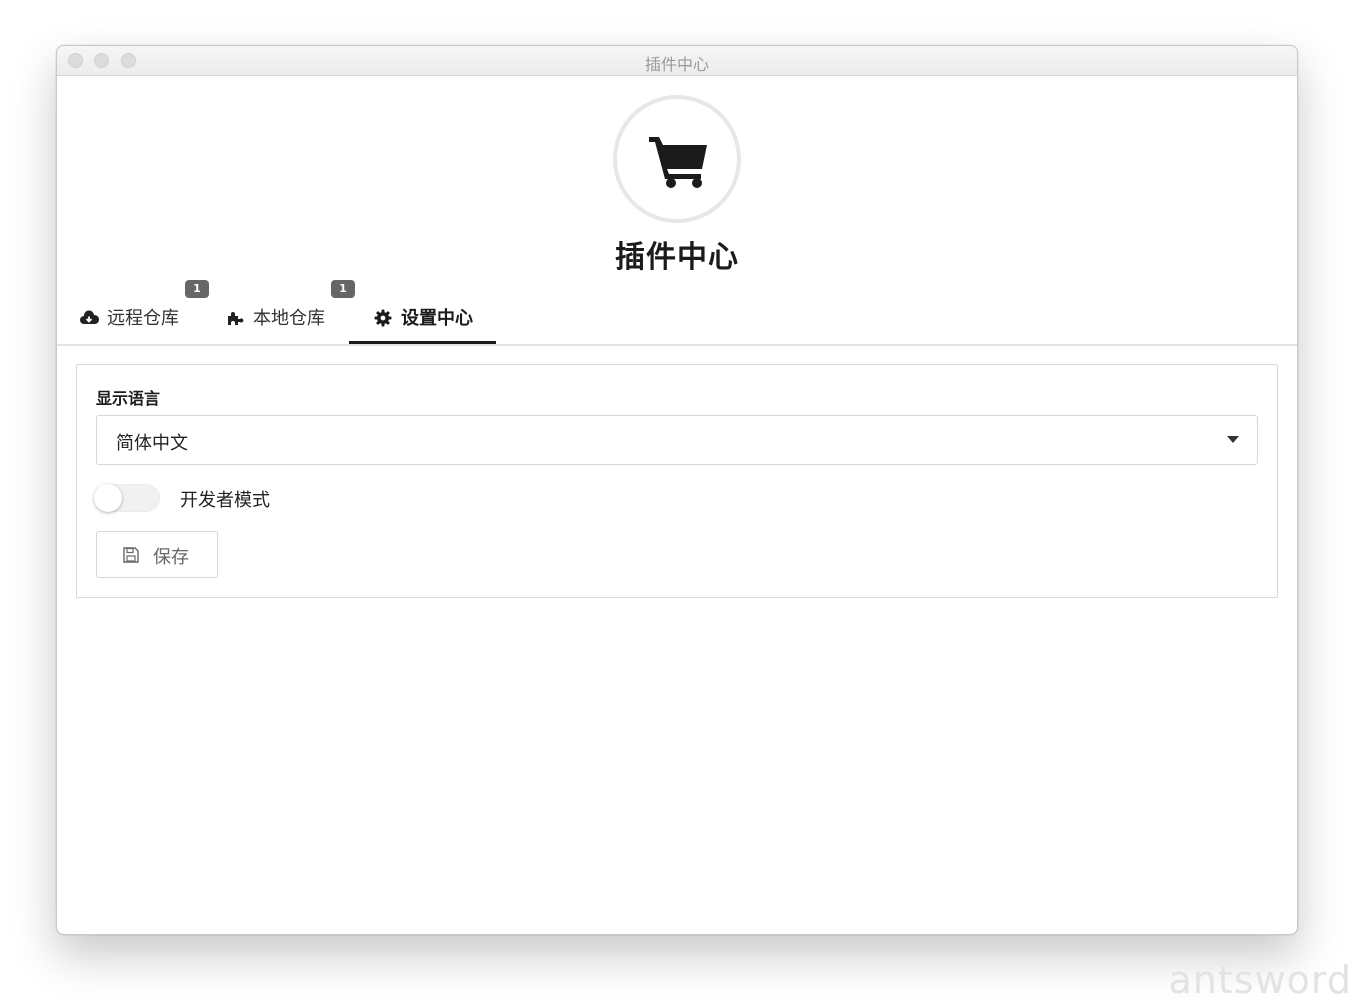 The width and height of the screenshot is (1352, 1002). Describe the element at coordinates (383, 318) in the screenshot. I see `gear-icon` at that location.